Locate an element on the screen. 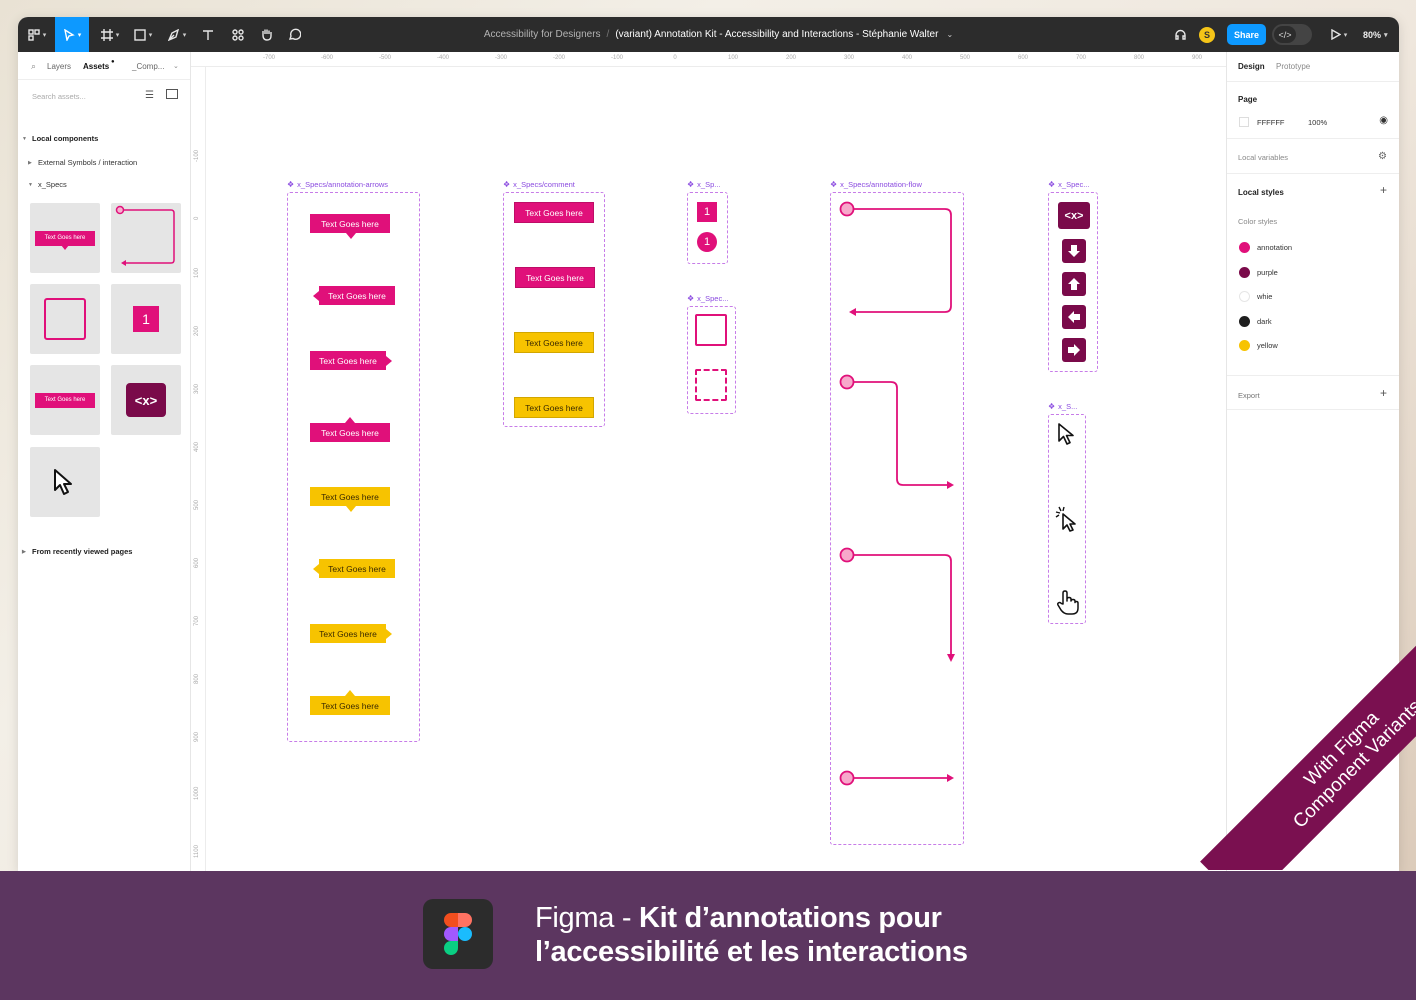  tag-arrow-top-yellow: Text Goes here is located at coordinates (350, 702).